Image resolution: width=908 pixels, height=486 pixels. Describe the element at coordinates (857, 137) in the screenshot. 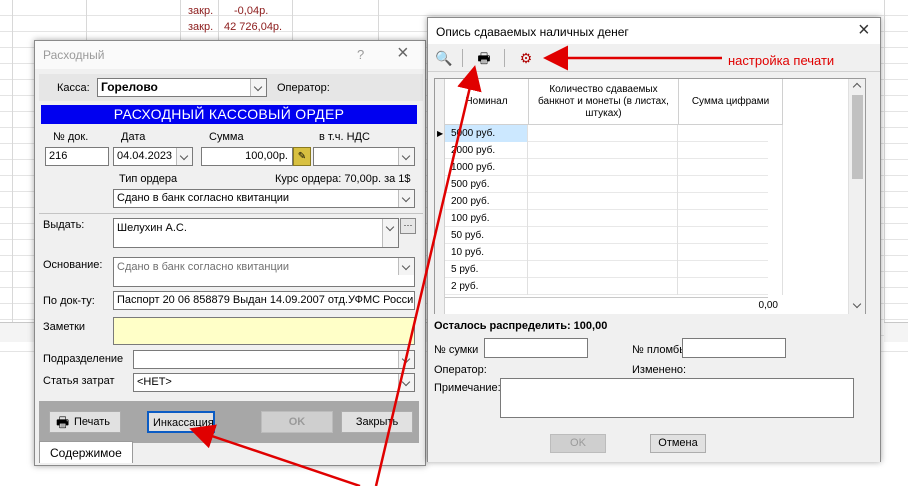

I see `scrollbar-thumb` at that location.